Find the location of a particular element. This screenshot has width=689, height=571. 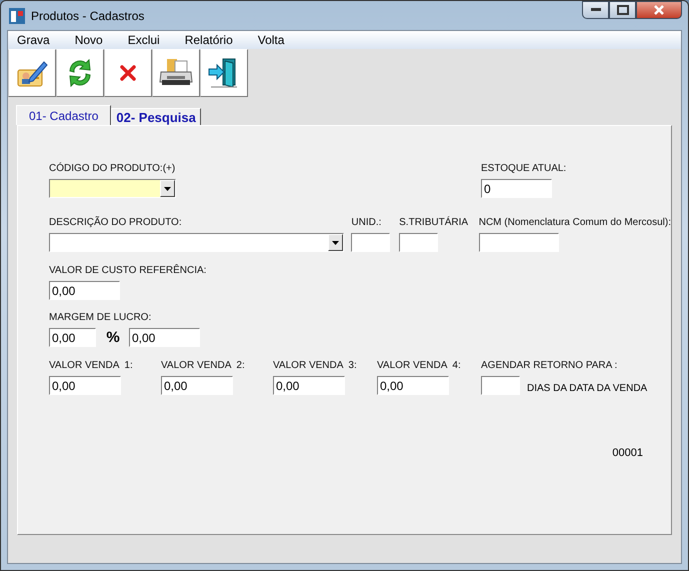

field-label: VALOR DE CUSTO REFERÊNCIA: is located at coordinates (127, 271).